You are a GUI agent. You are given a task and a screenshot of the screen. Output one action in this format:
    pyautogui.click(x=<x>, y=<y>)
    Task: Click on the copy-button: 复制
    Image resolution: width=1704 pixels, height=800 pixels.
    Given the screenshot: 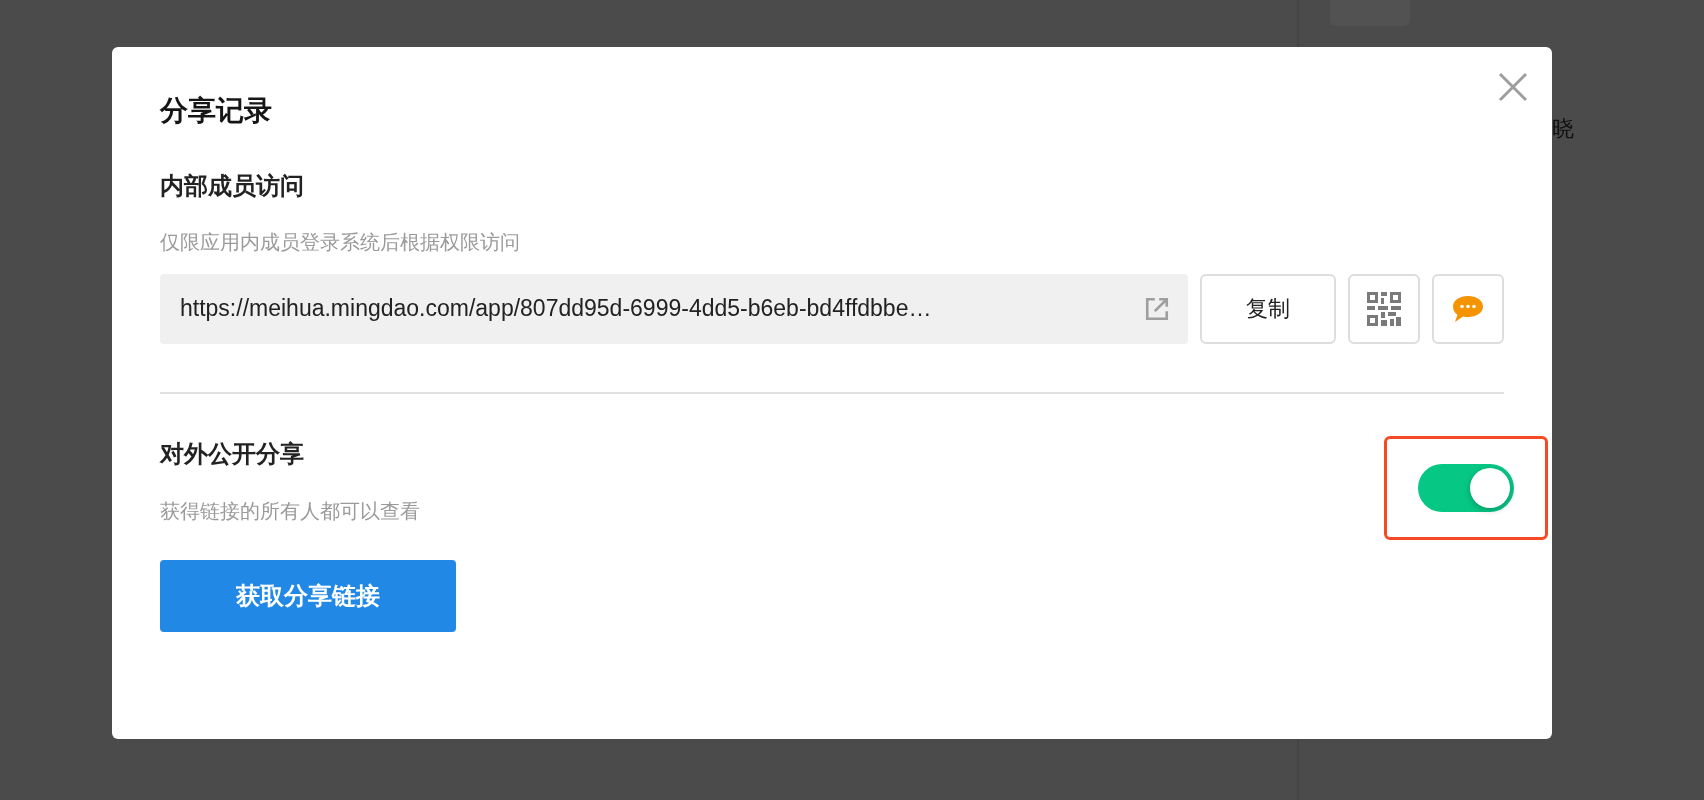 What is the action you would take?
    pyautogui.click(x=1268, y=308)
    